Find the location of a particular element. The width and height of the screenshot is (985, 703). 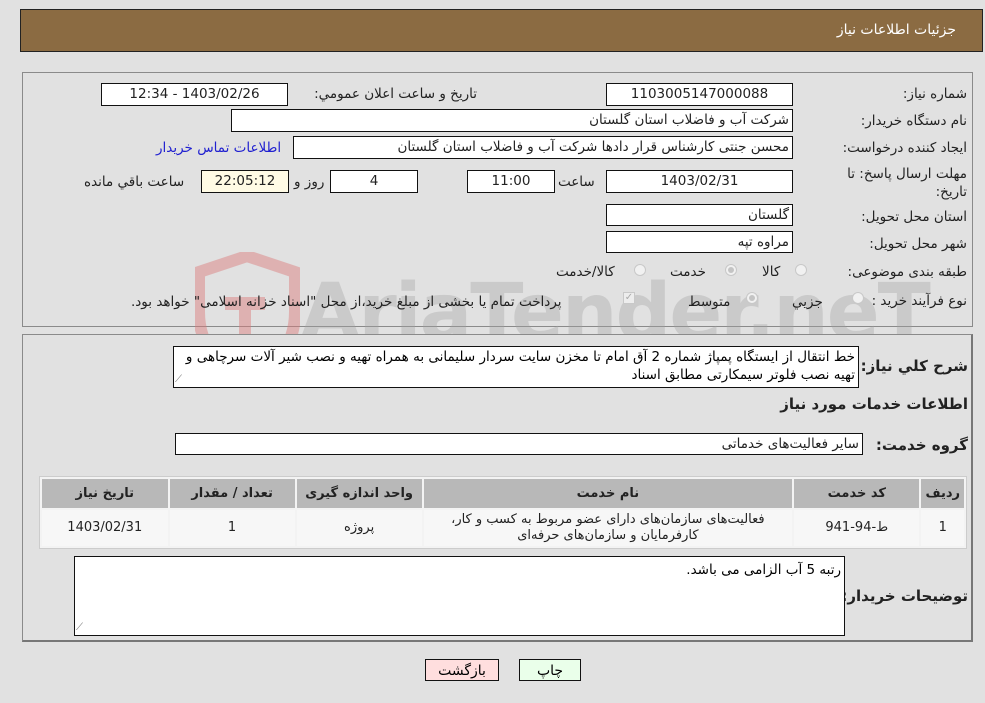

print-button: چاپ is located at coordinates (550, 670).